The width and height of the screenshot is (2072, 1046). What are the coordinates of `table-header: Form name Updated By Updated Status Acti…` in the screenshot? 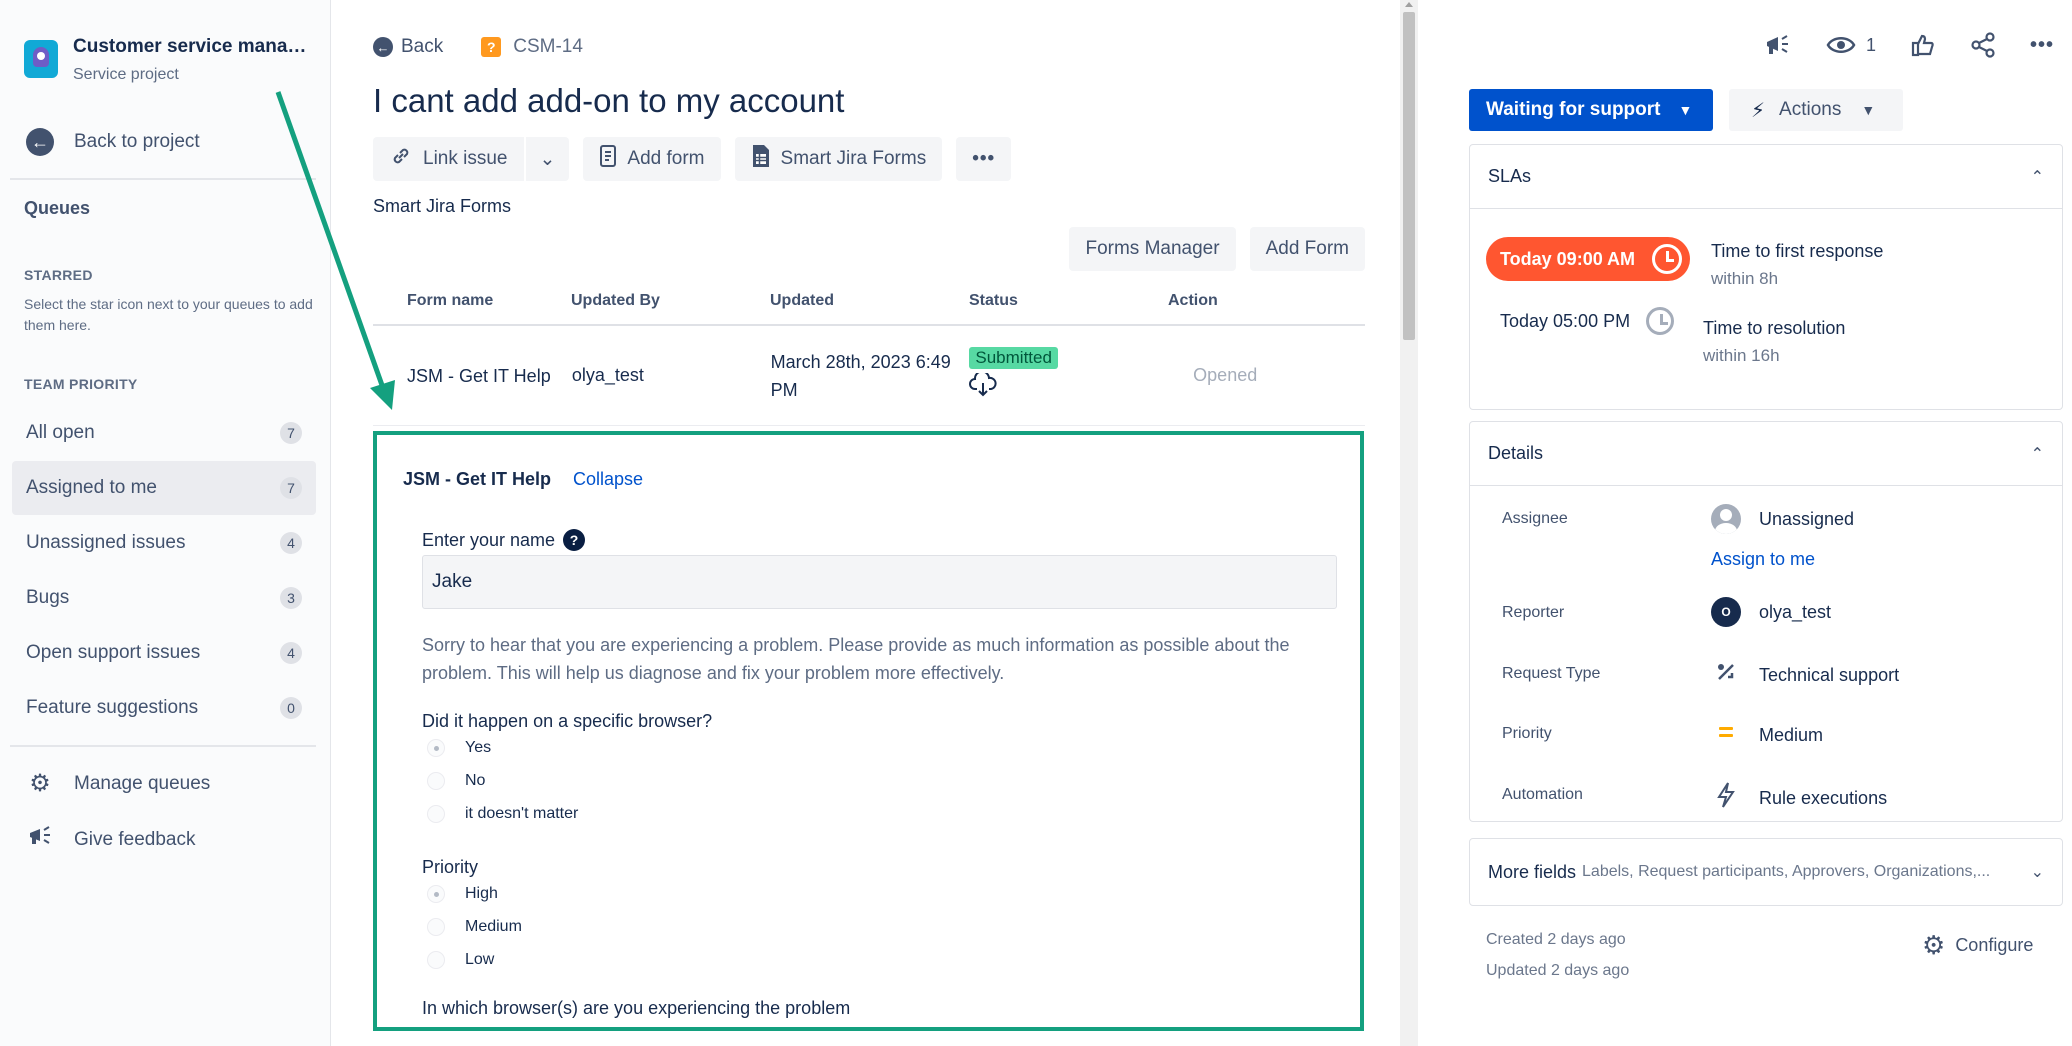 It's located at (869, 302).